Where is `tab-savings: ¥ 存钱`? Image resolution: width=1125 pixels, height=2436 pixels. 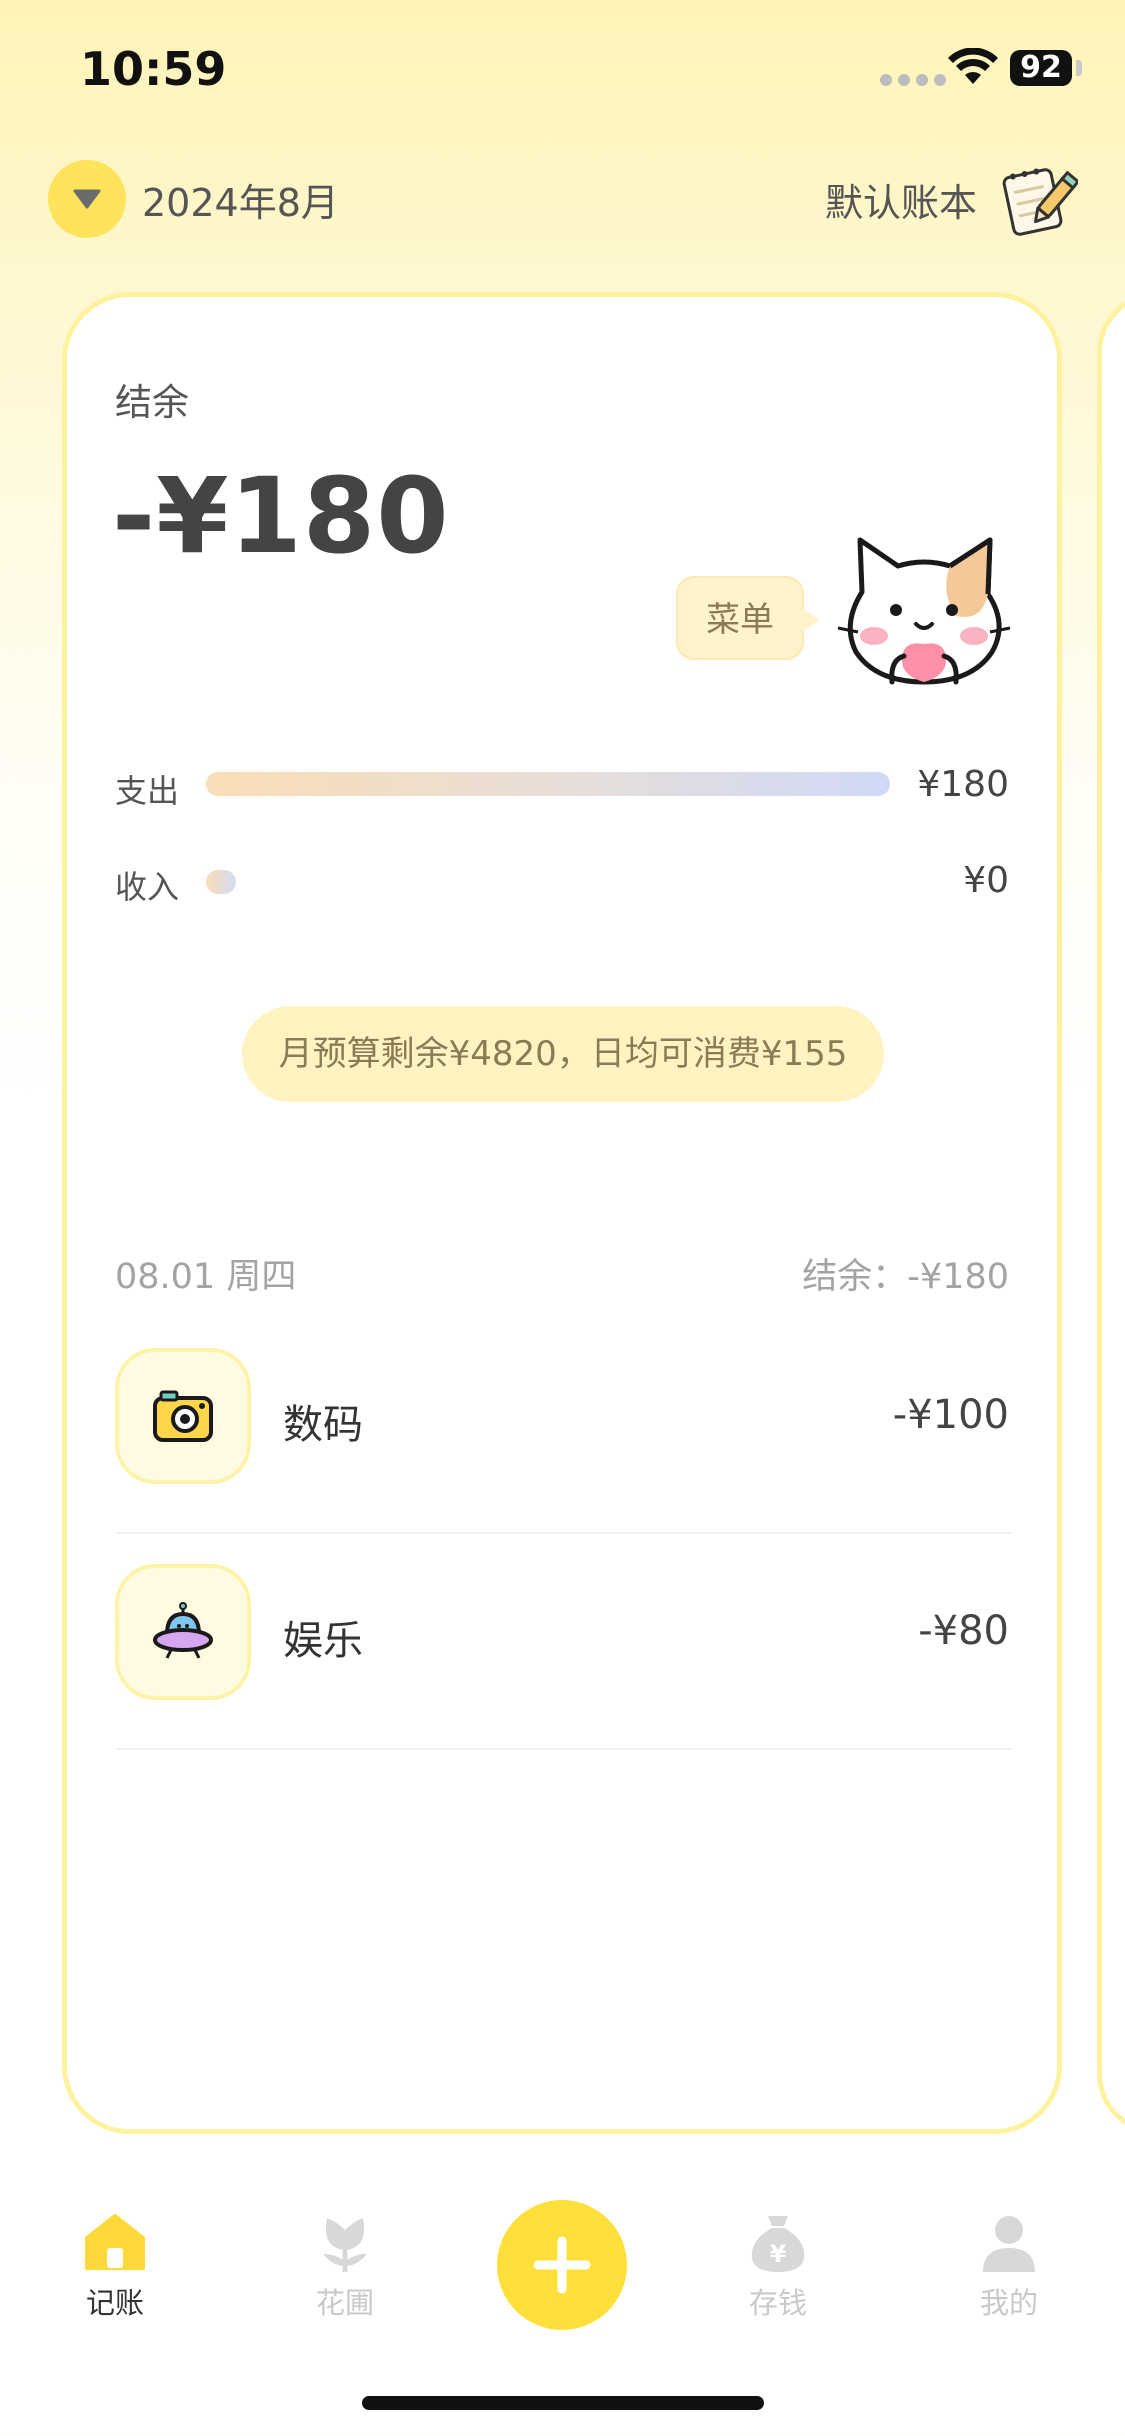
tab-savings: ¥ 存钱 is located at coordinates (778, 2266).